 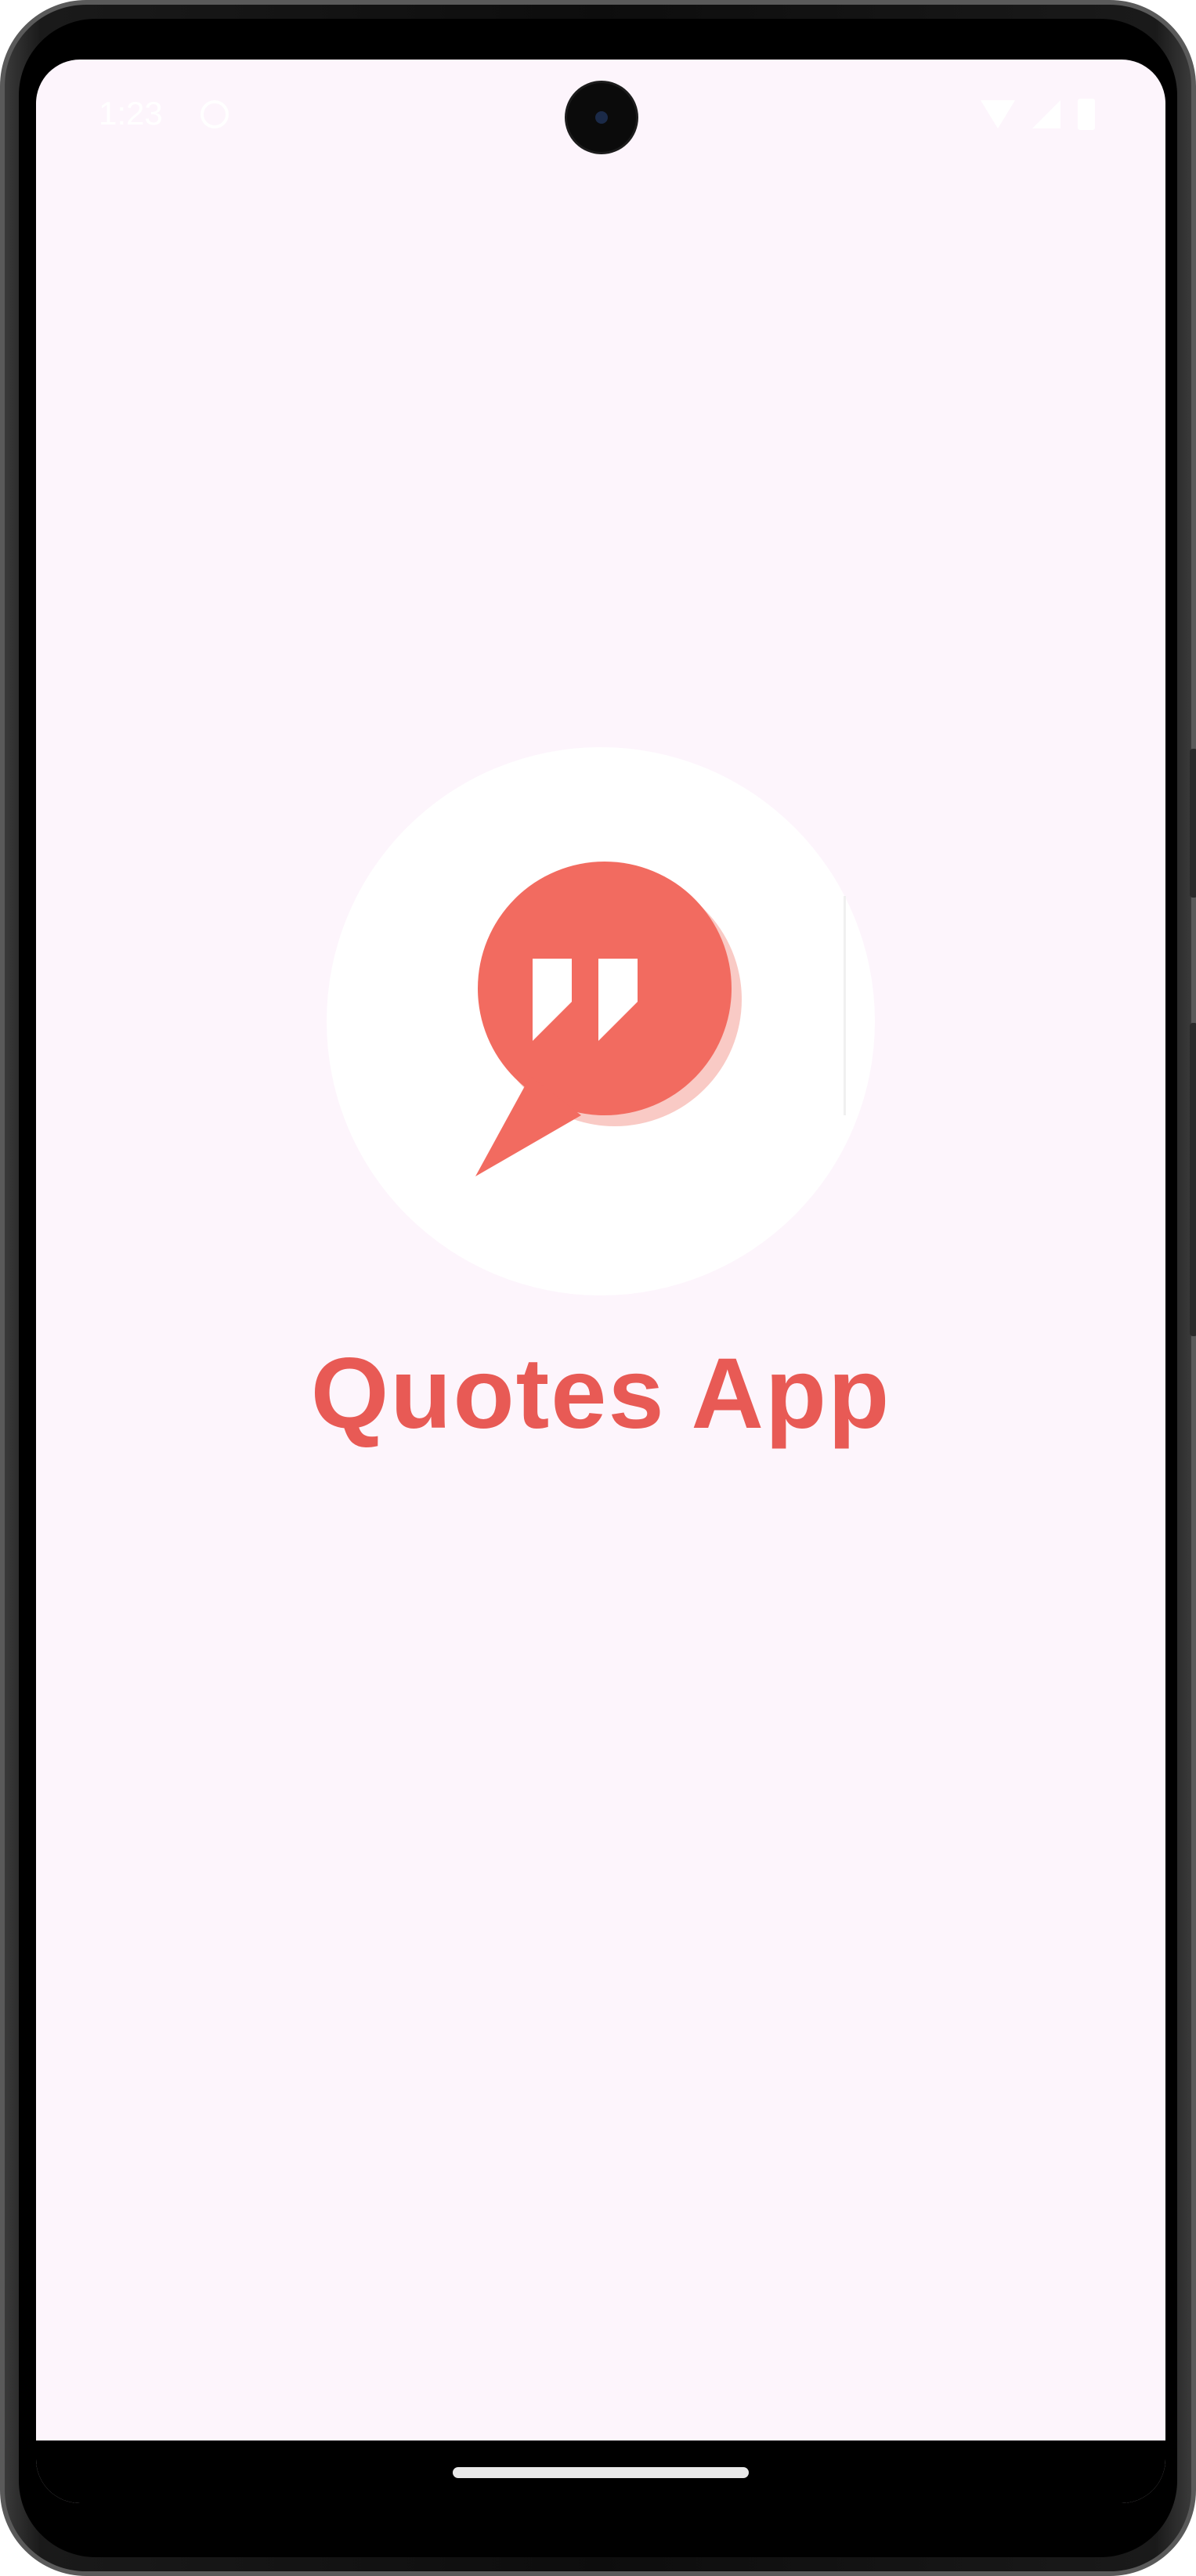 What do you see at coordinates (1046, 114) in the screenshot?
I see `signal-icon` at bounding box center [1046, 114].